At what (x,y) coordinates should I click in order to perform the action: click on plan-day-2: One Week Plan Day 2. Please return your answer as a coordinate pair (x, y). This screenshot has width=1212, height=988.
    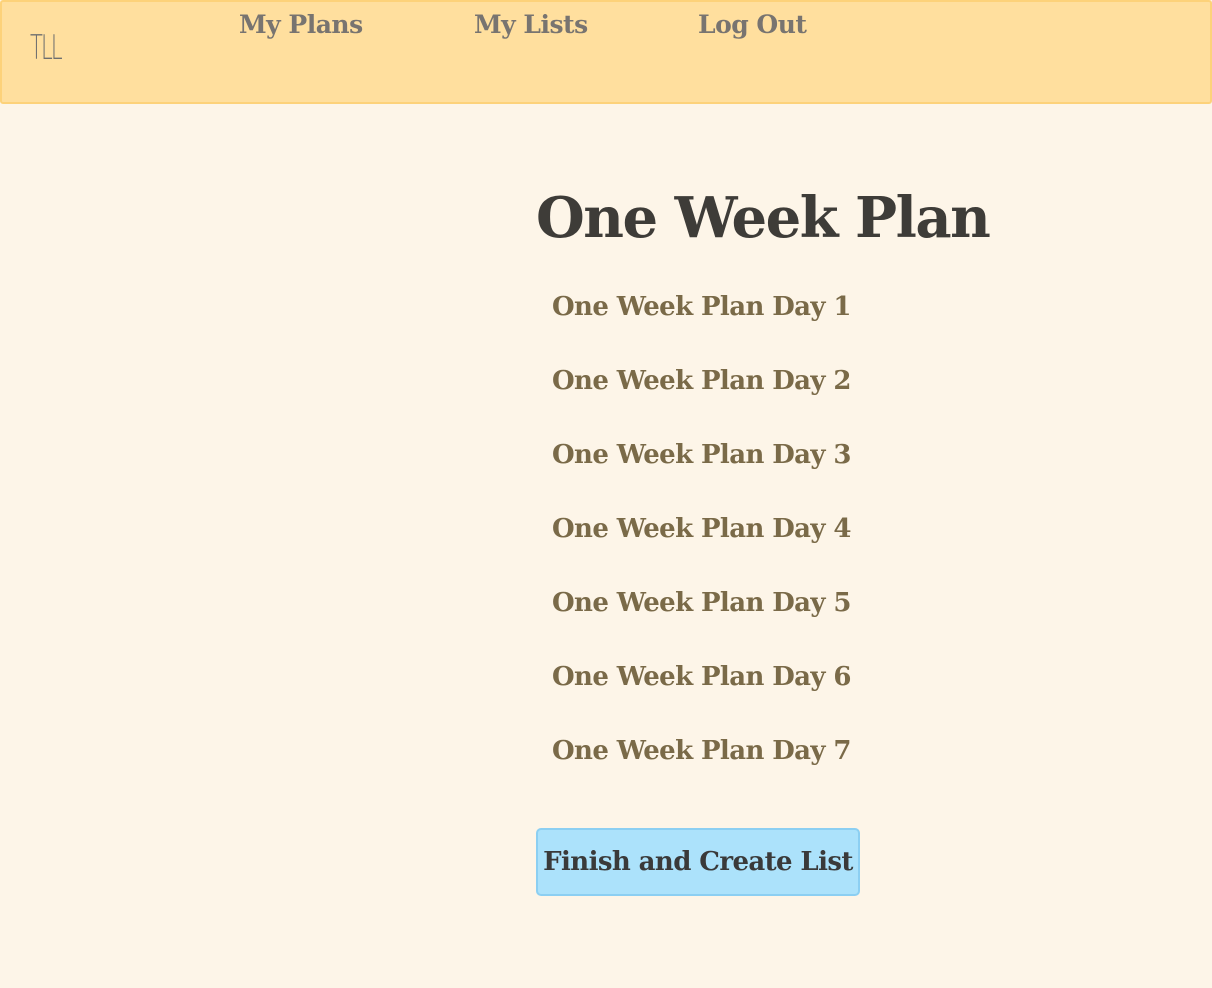
    Looking at the image, I should click on (701, 403).